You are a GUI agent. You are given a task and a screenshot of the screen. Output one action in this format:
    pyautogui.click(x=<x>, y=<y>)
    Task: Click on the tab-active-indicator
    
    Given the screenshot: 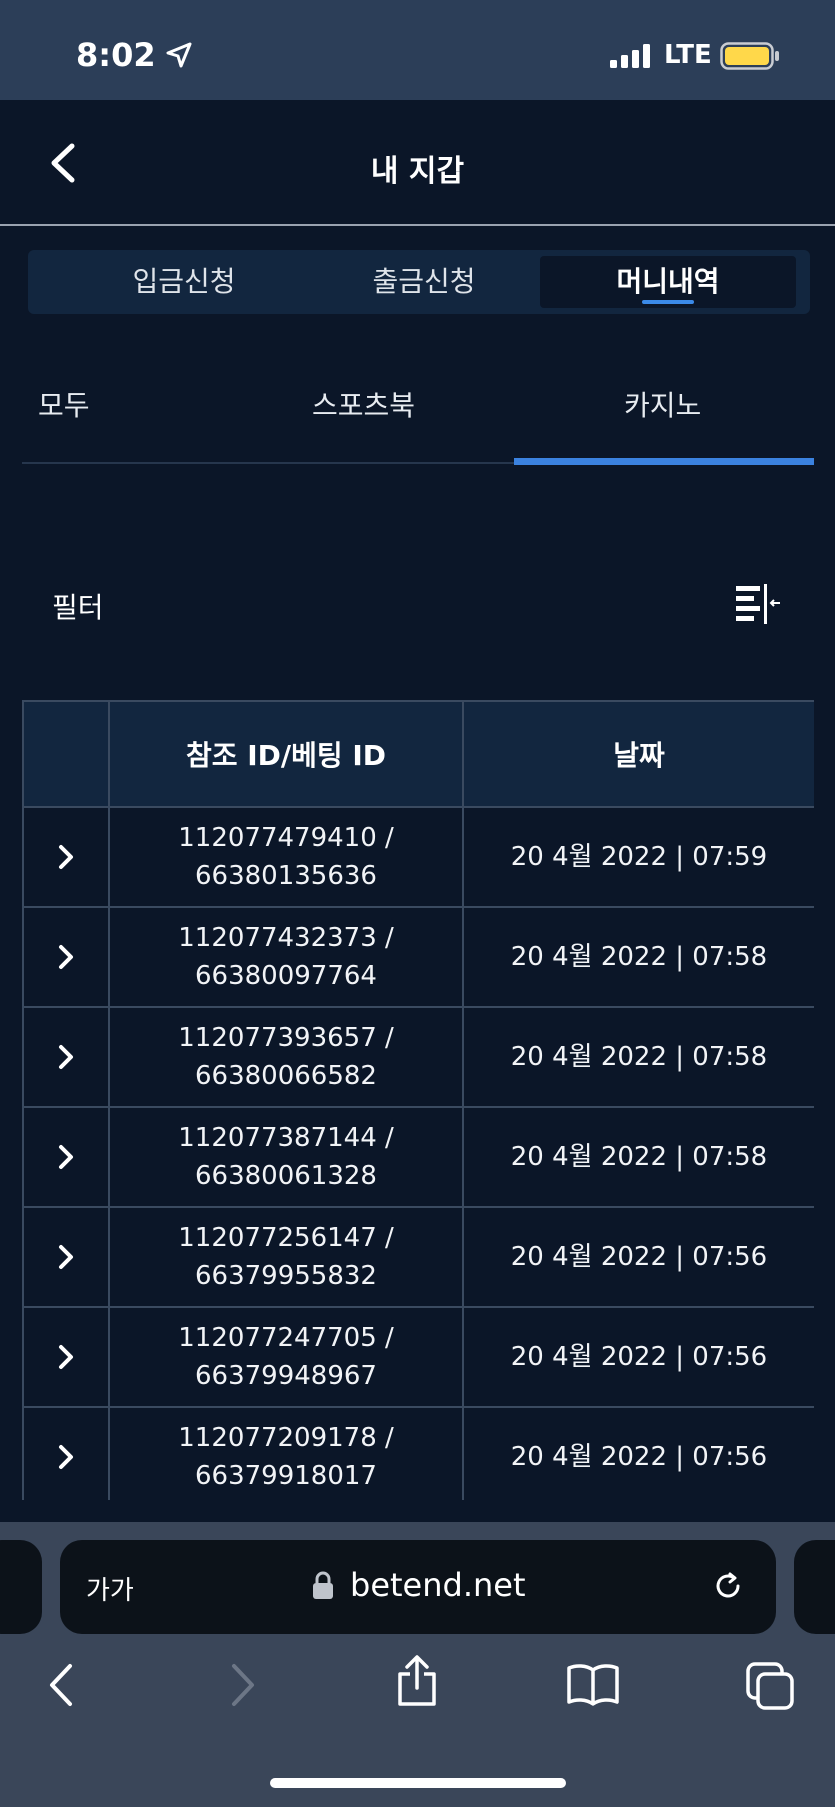 What is the action you would take?
    pyautogui.click(x=664, y=461)
    